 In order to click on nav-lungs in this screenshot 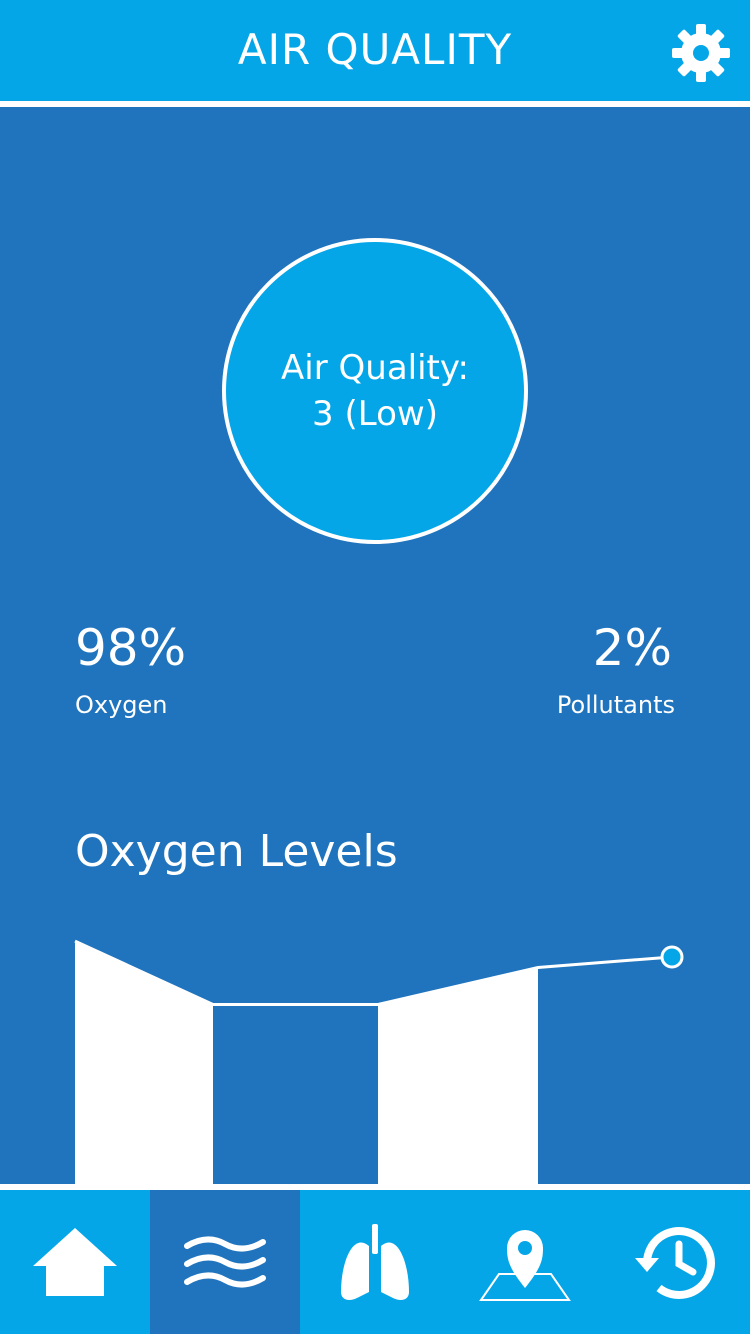, I will do `click(375, 1262)`.